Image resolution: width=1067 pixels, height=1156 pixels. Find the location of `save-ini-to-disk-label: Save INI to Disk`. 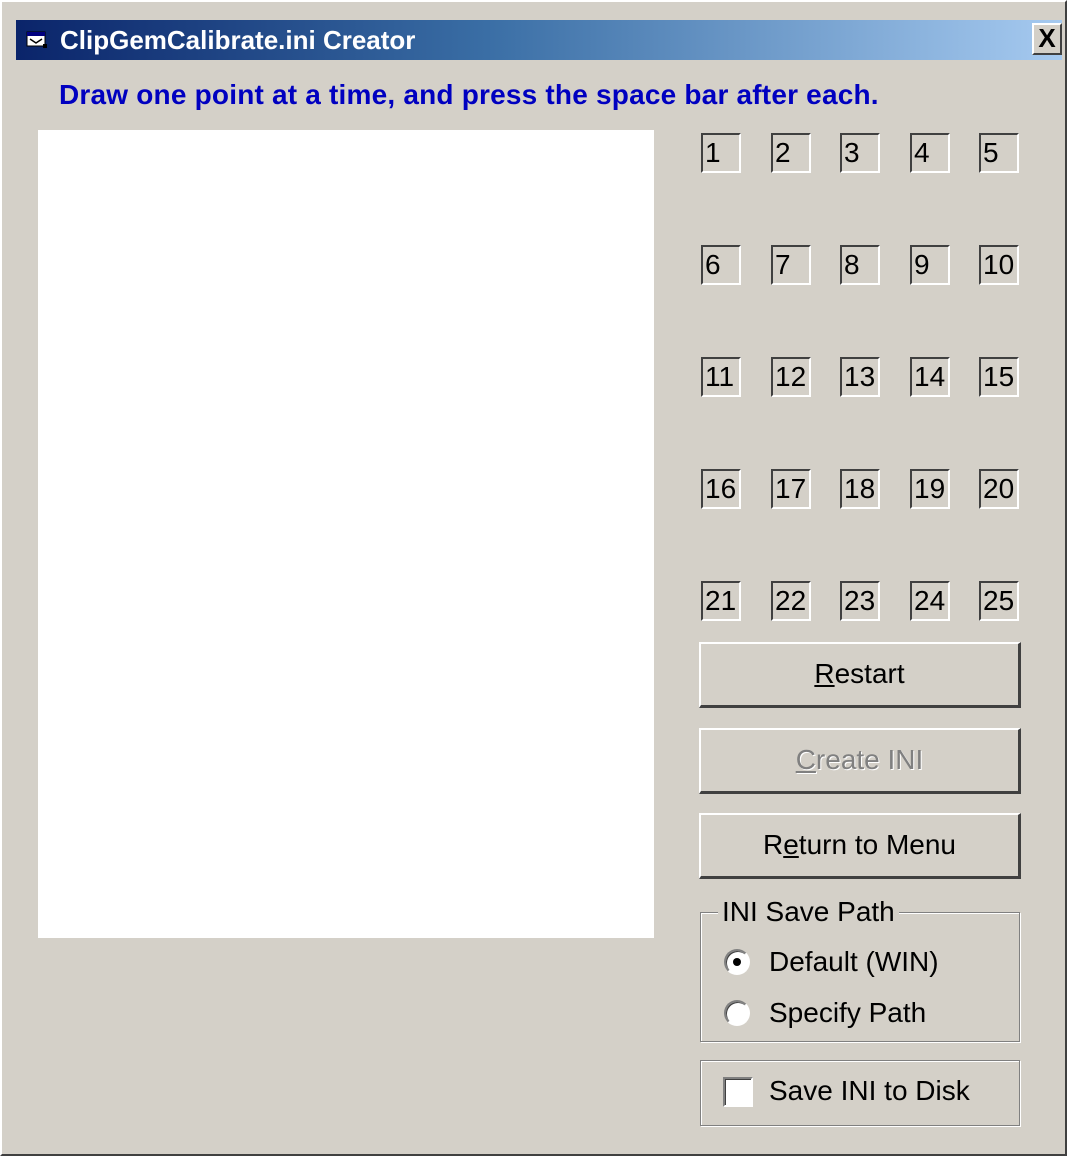

save-ini-to-disk-label: Save INI to Disk is located at coordinates (869, 1091).